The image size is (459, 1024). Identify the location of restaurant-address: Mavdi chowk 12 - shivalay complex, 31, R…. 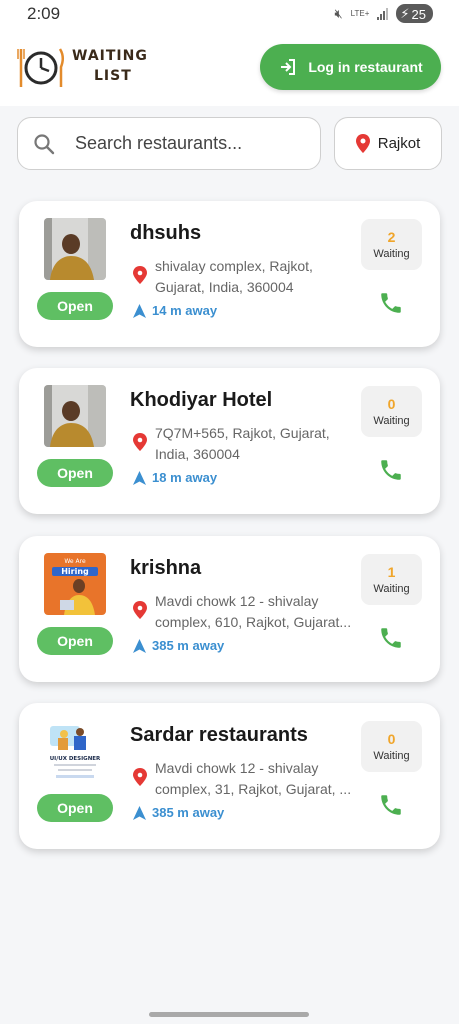
(261, 779).